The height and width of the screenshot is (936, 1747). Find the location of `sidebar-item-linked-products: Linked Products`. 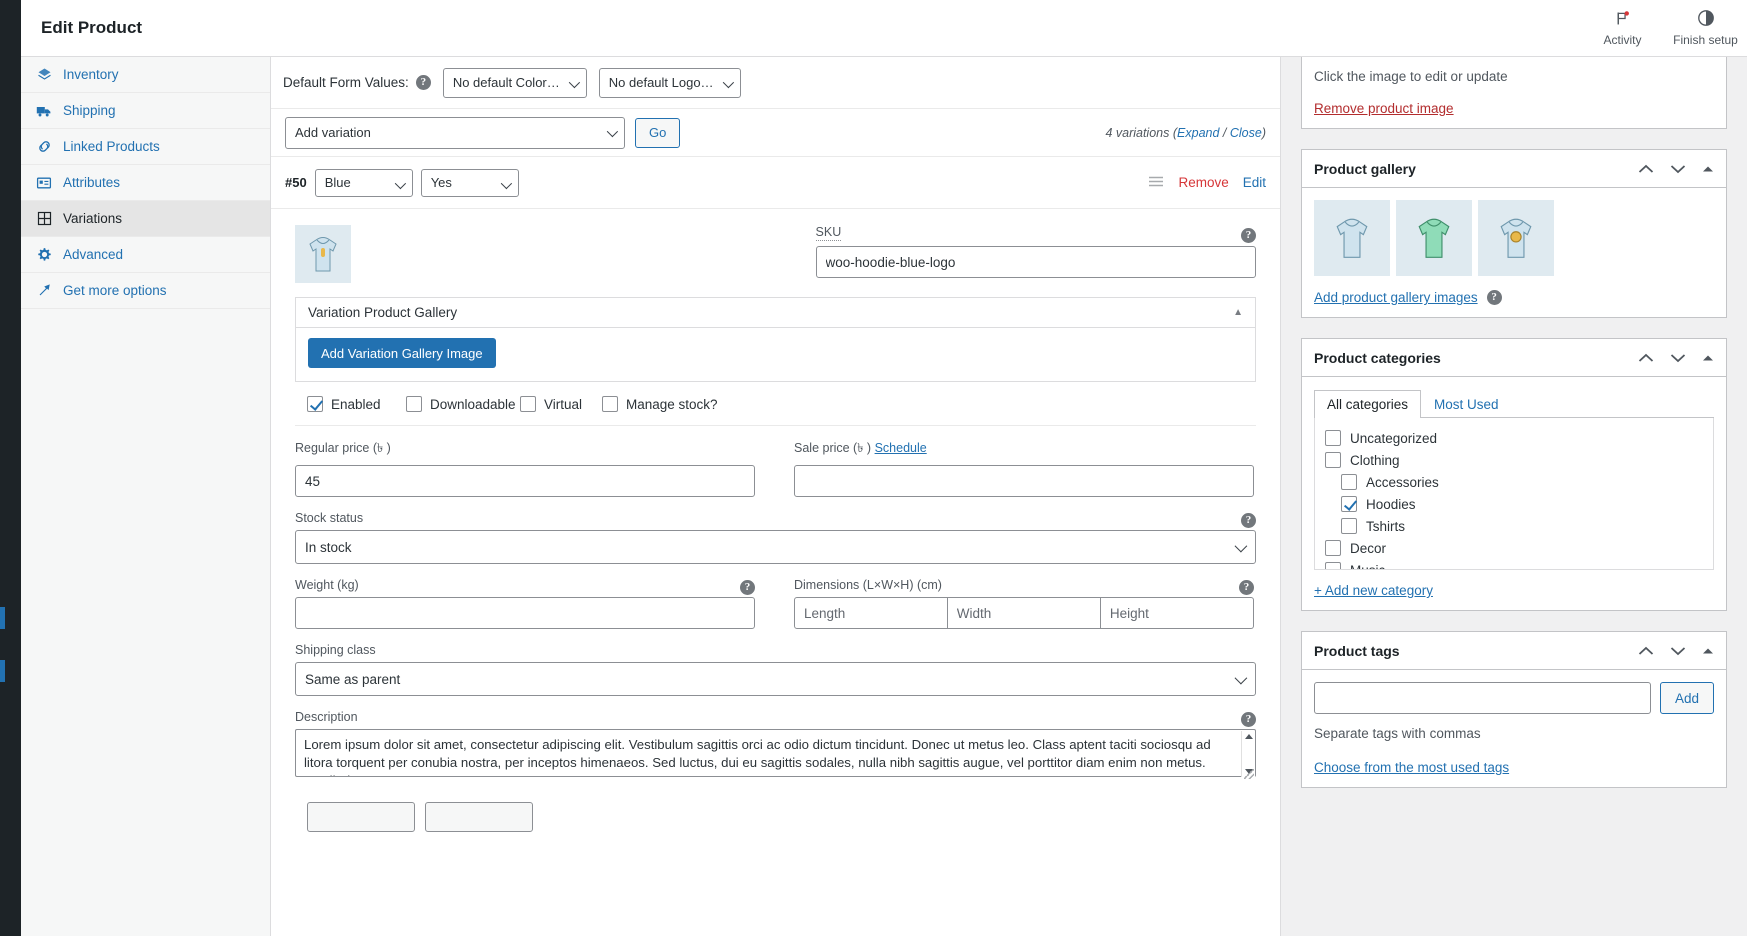

sidebar-item-linked-products: Linked Products is located at coordinates (145, 147).